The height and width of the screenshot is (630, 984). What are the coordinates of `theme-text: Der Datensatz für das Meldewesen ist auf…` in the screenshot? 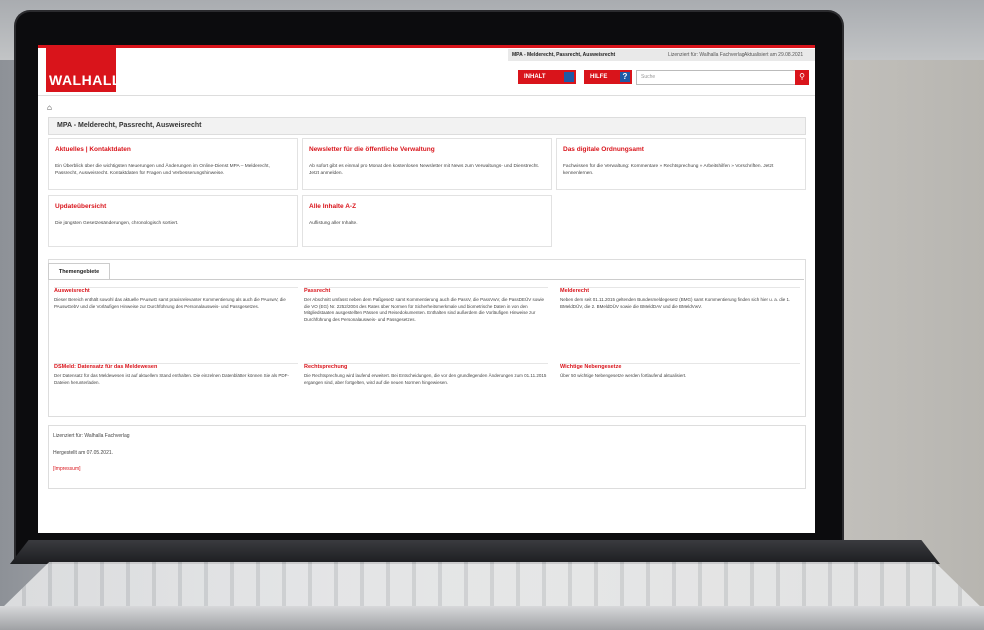 It's located at (171, 379).